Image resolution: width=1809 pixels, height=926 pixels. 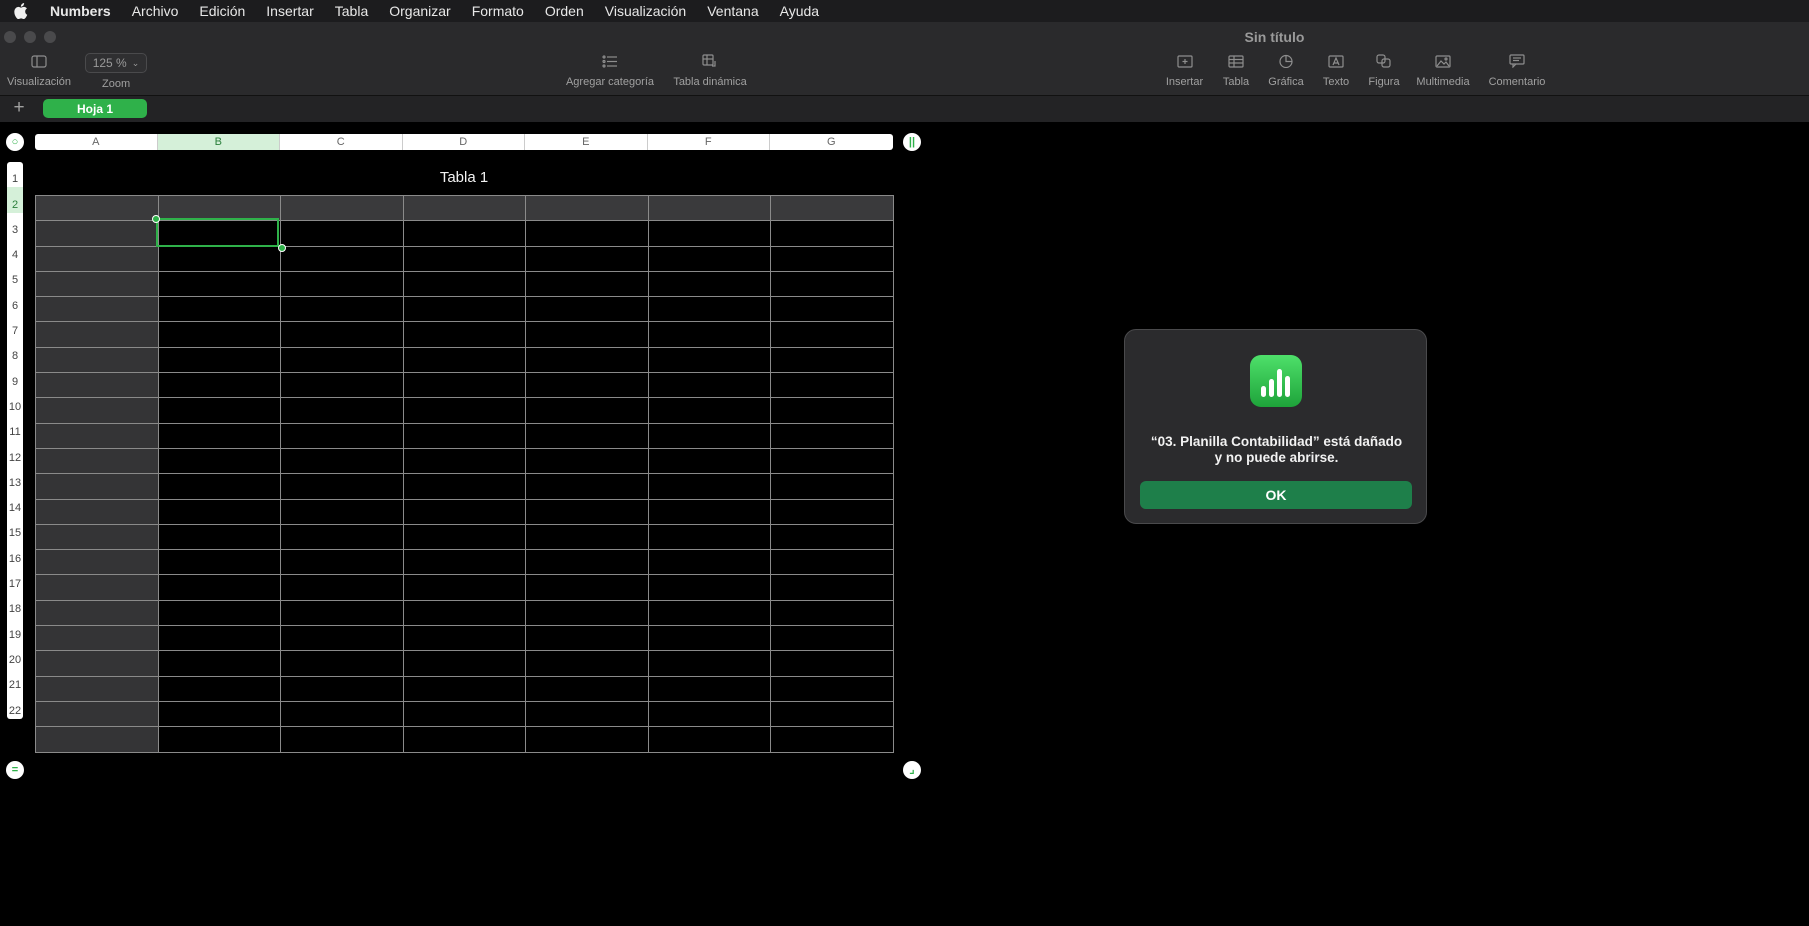 I want to click on menu-insertar: Insertar, so click(x=289, y=11).